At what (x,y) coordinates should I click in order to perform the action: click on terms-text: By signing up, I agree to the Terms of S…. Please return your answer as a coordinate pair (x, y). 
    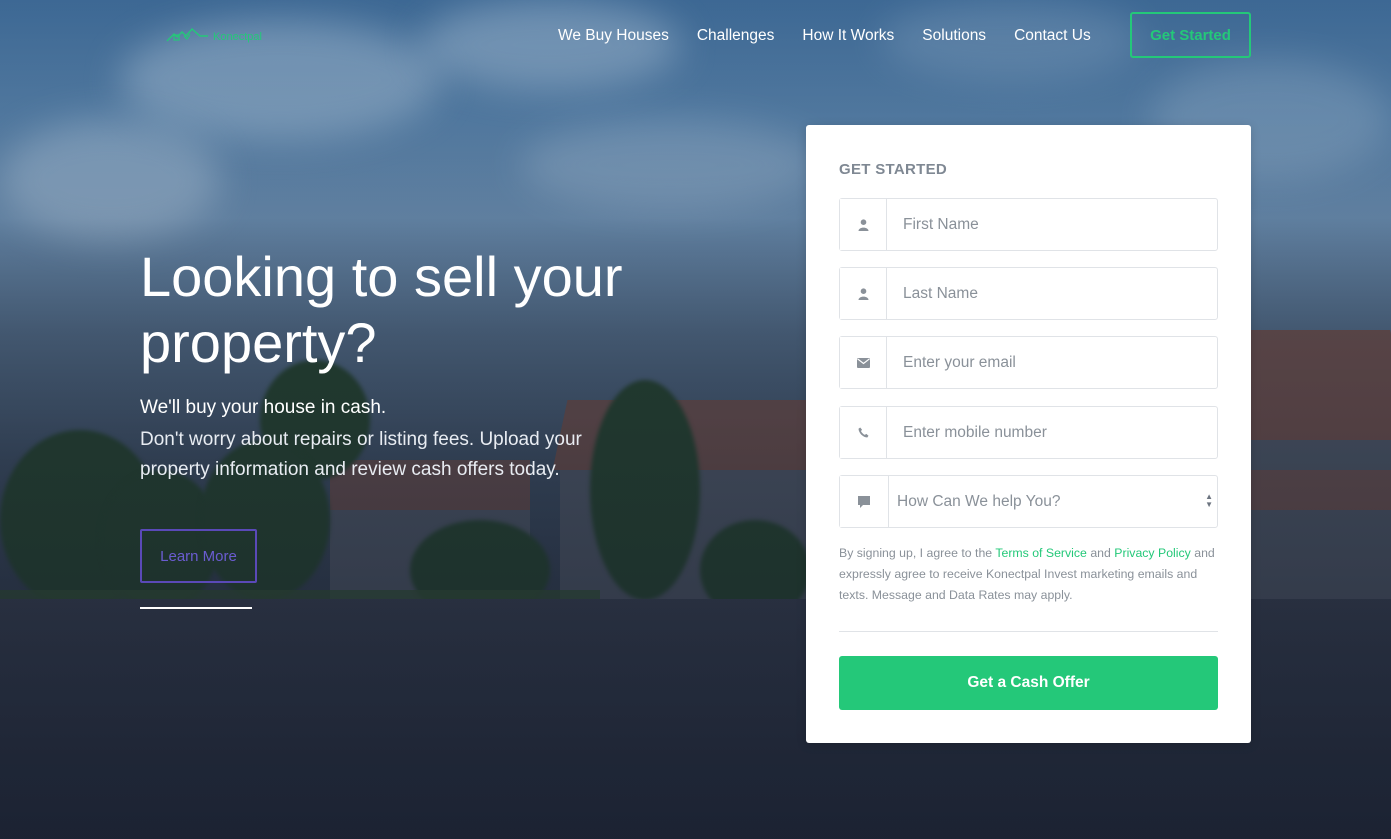
    Looking at the image, I should click on (1031, 574).